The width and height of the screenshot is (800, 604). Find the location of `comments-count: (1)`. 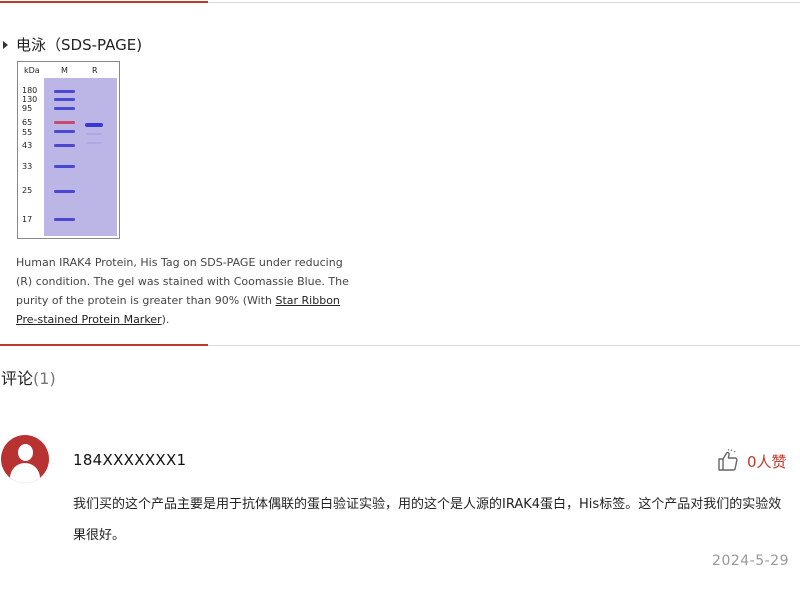

comments-count: (1) is located at coordinates (44, 378).